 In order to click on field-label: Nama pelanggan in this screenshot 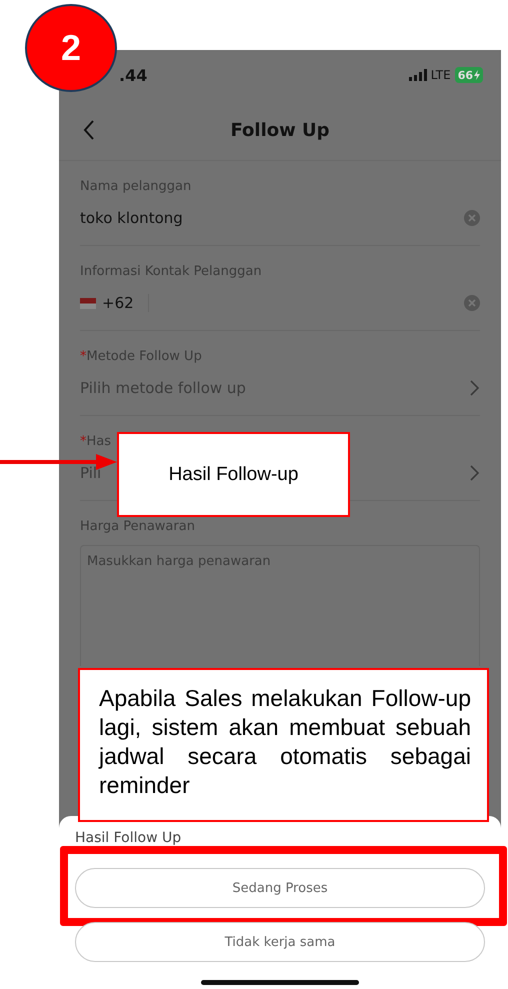, I will do `click(136, 186)`.